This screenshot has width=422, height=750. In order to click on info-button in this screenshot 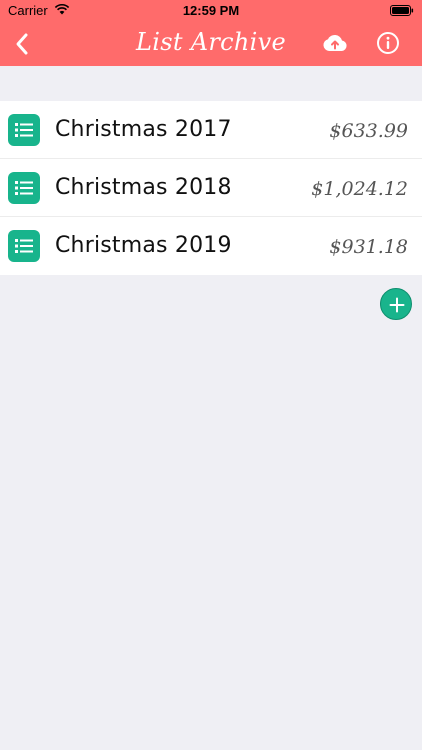, I will do `click(388, 43)`.